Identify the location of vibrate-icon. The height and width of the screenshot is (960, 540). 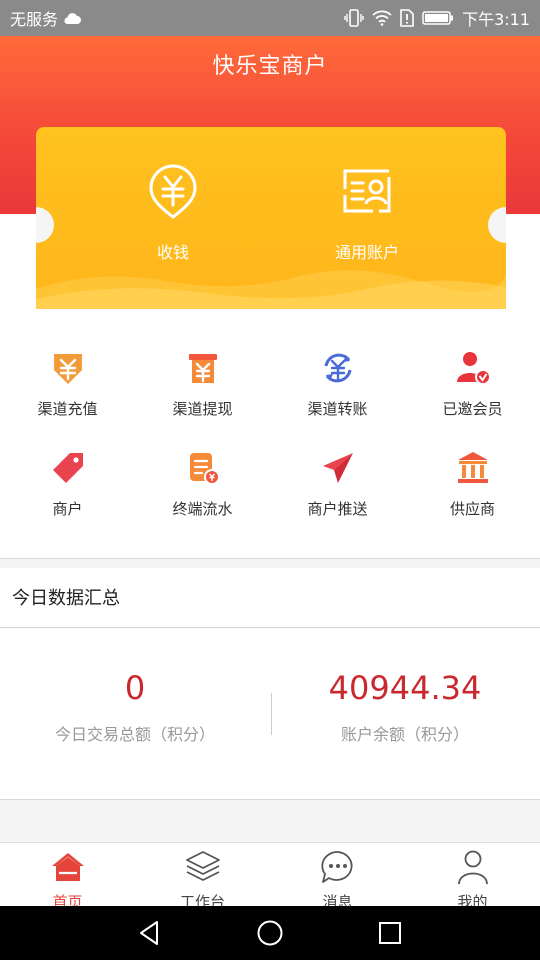
(354, 18).